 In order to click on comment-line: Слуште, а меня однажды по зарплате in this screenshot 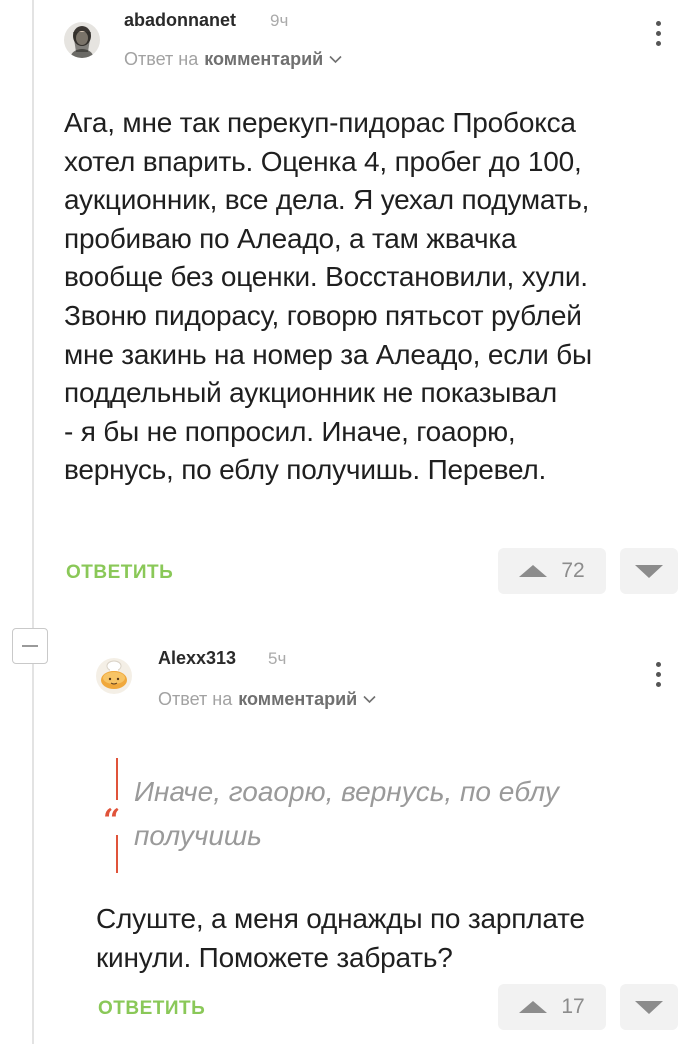, I will do `click(340, 918)`.